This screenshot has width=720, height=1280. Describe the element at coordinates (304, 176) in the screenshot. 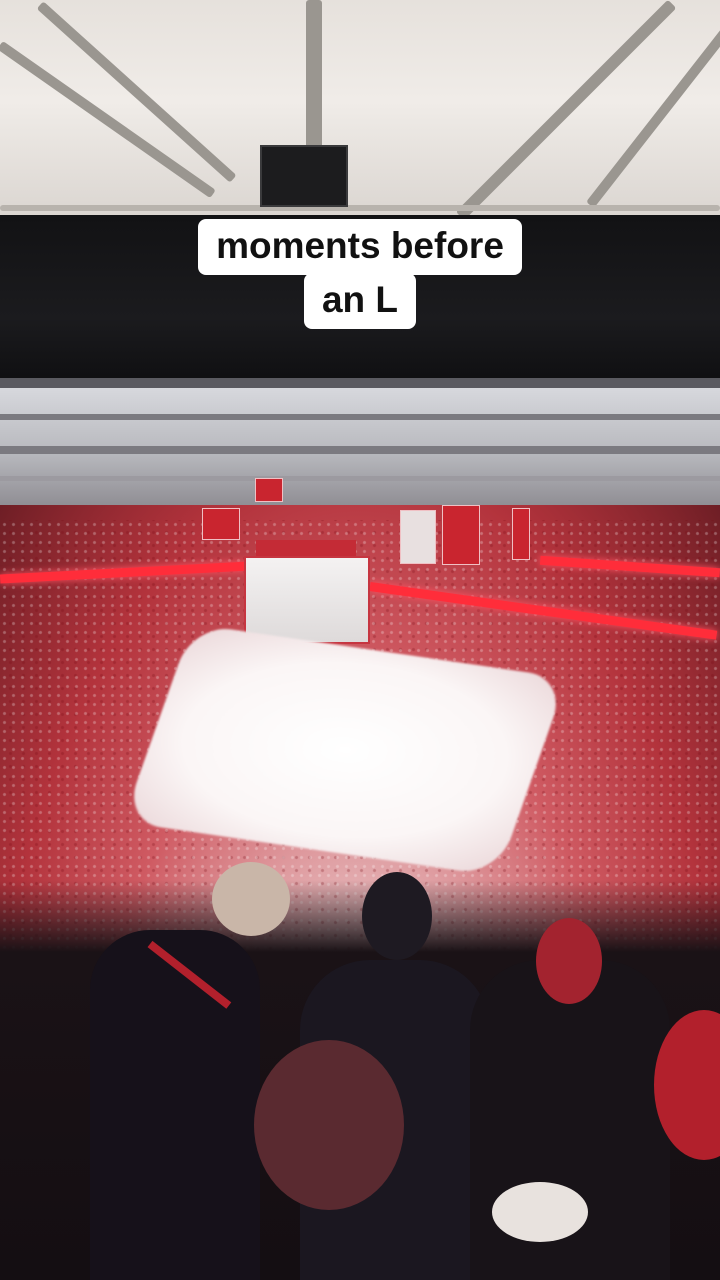

I see `speaker` at that location.